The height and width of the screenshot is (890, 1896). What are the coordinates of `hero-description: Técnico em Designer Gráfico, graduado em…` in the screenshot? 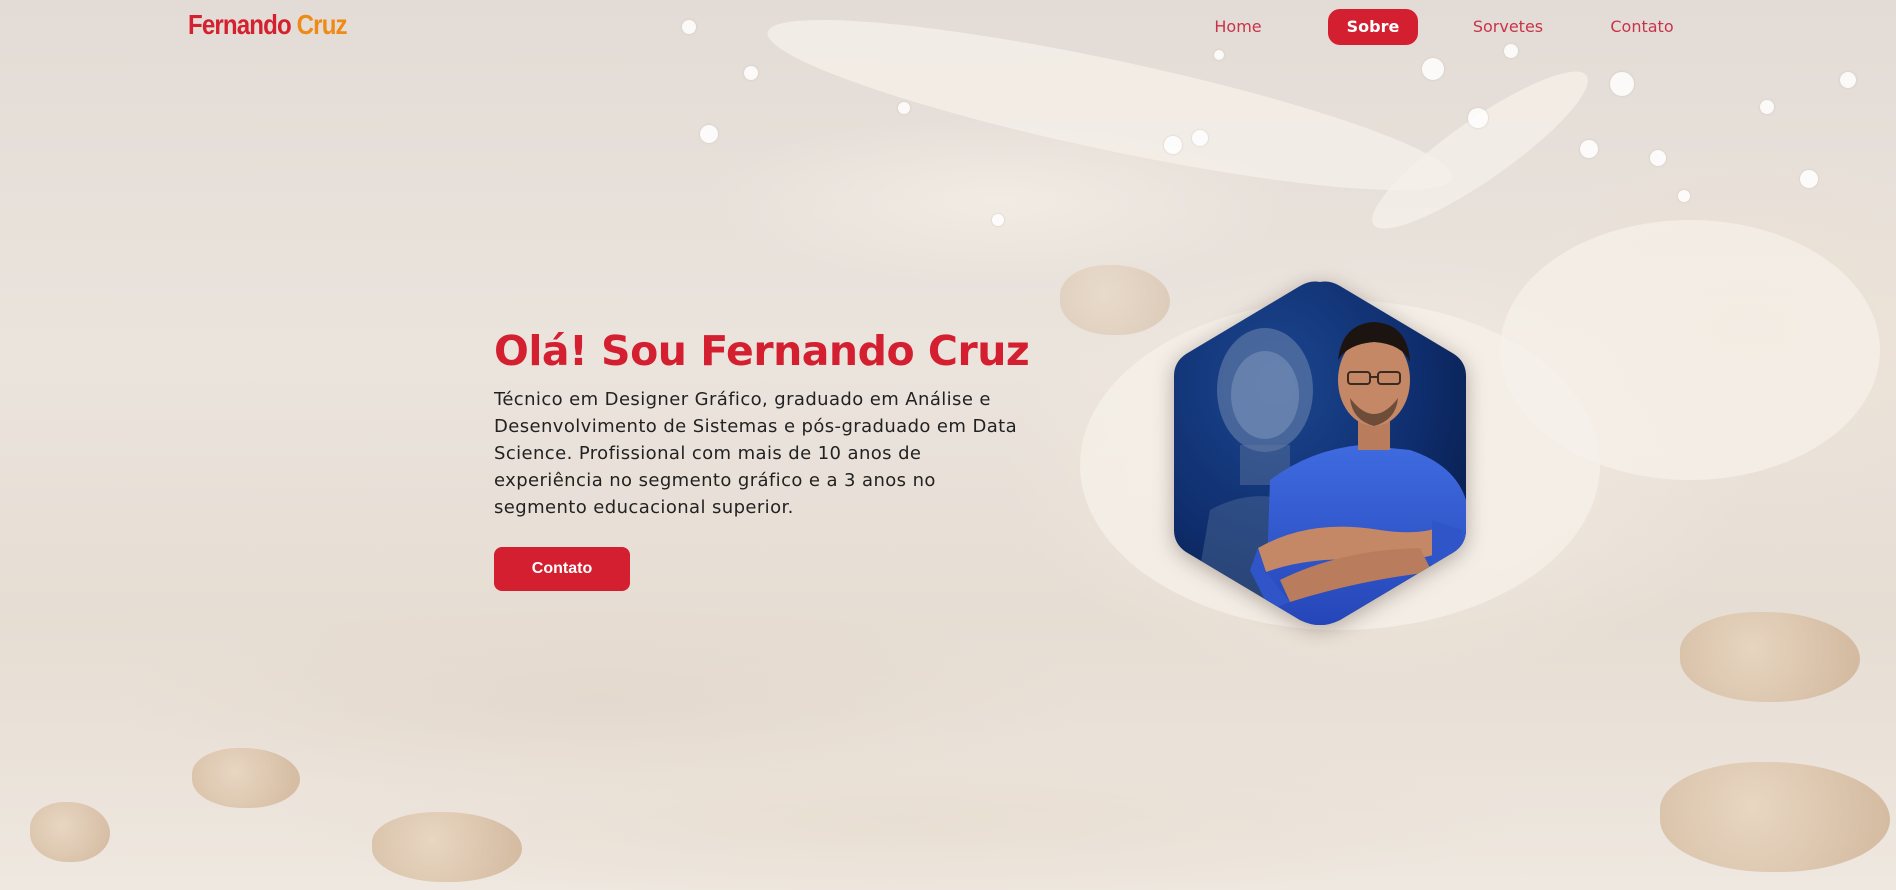 It's located at (756, 453).